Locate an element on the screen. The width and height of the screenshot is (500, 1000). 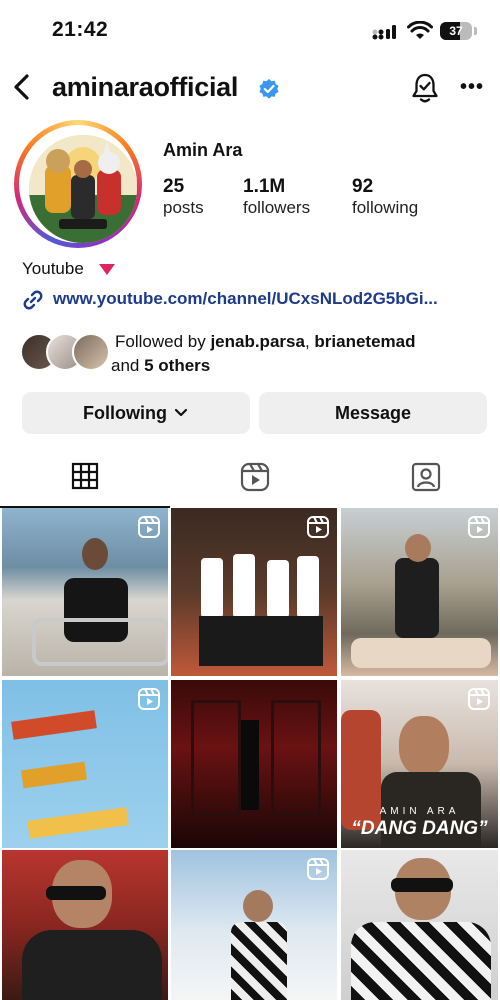
followed-by-user2: brianetemad is located at coordinates (364, 341).